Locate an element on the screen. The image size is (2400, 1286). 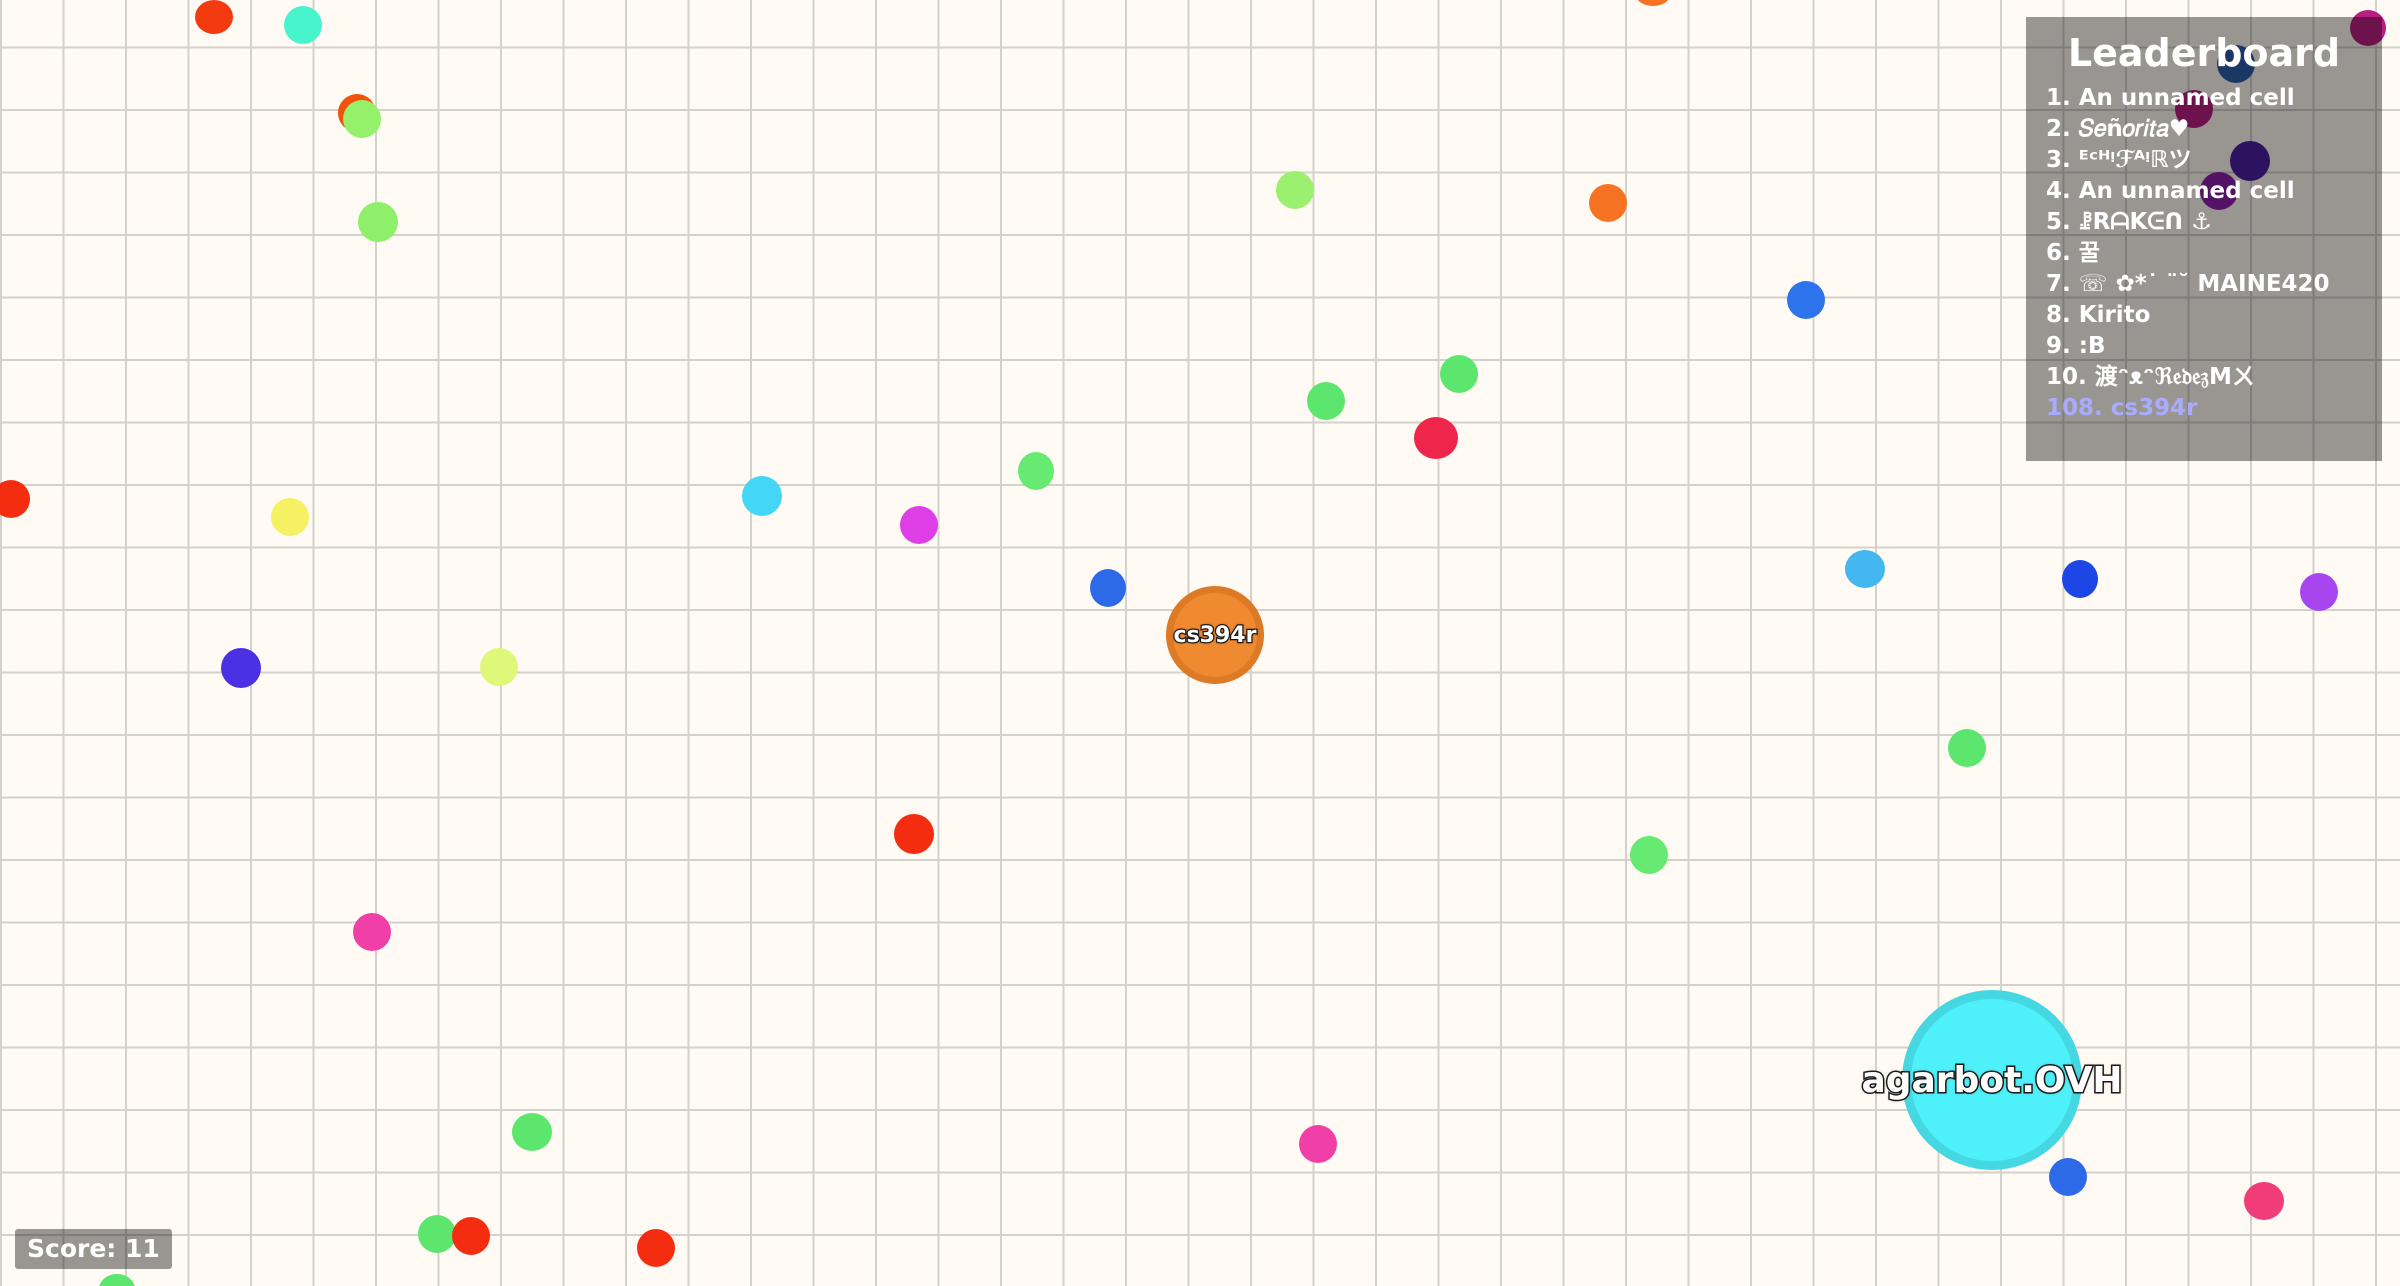
leaderboard-entry: 8. Kirito is located at coordinates (2098, 315).